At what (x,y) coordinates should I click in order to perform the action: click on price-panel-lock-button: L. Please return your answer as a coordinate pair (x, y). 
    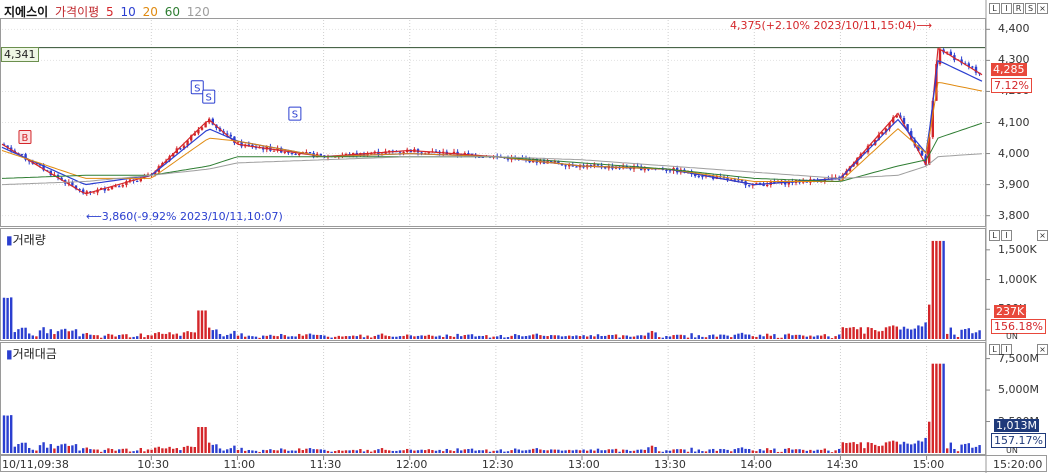
    Looking at the image, I should click on (994, 8).